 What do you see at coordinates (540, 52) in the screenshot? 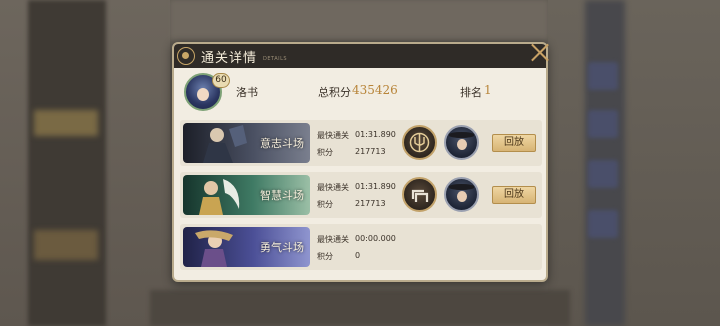
I see `close-icon` at bounding box center [540, 52].